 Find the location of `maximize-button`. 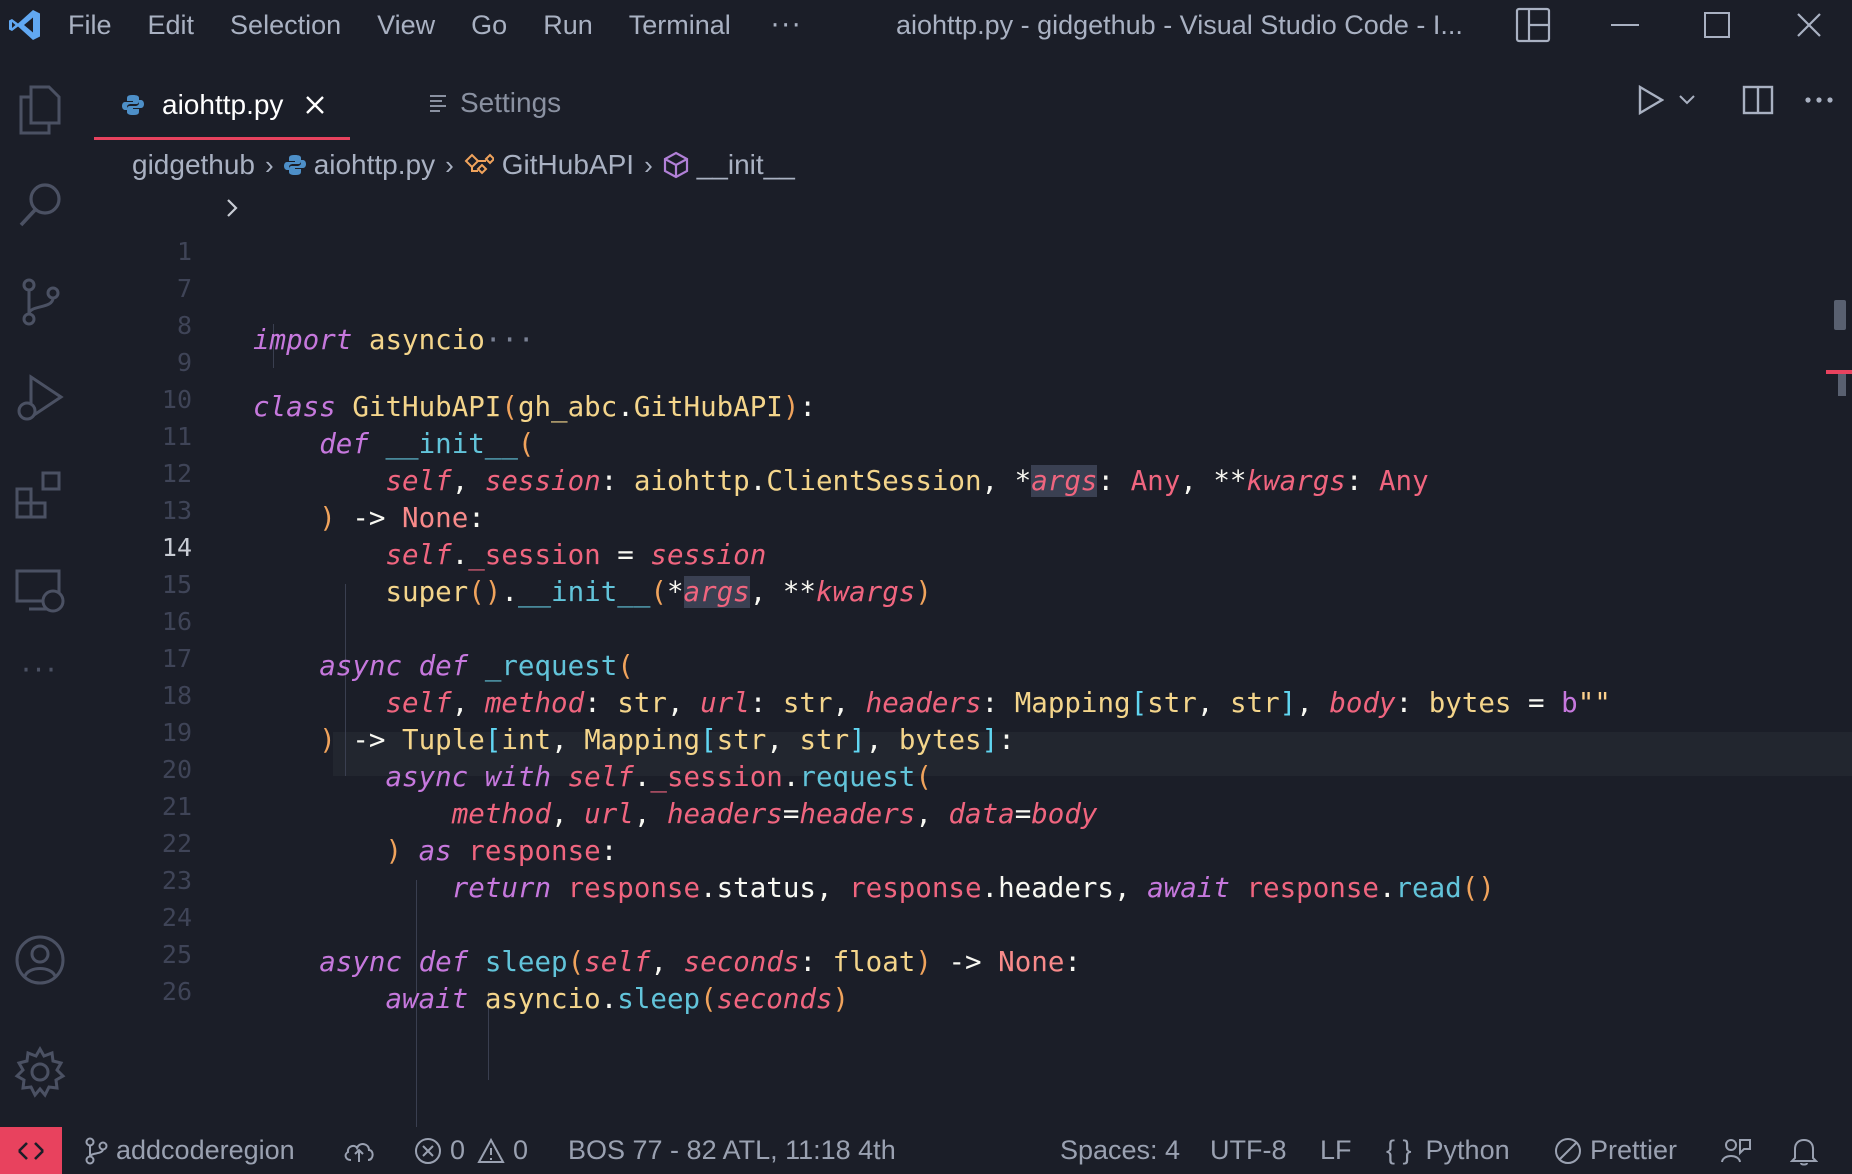

maximize-button is located at coordinates (1717, 25).